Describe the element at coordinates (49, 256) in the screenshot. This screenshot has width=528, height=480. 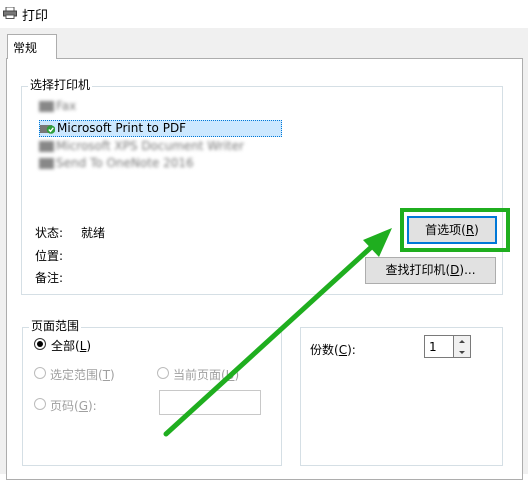
I see `location-label: 位置:` at that location.